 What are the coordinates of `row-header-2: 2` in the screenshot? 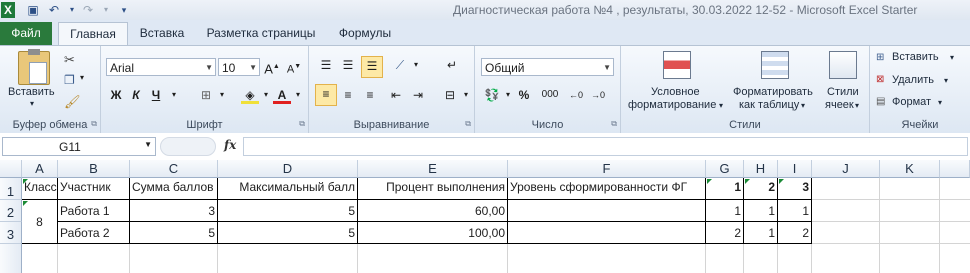 It's located at (11, 211).